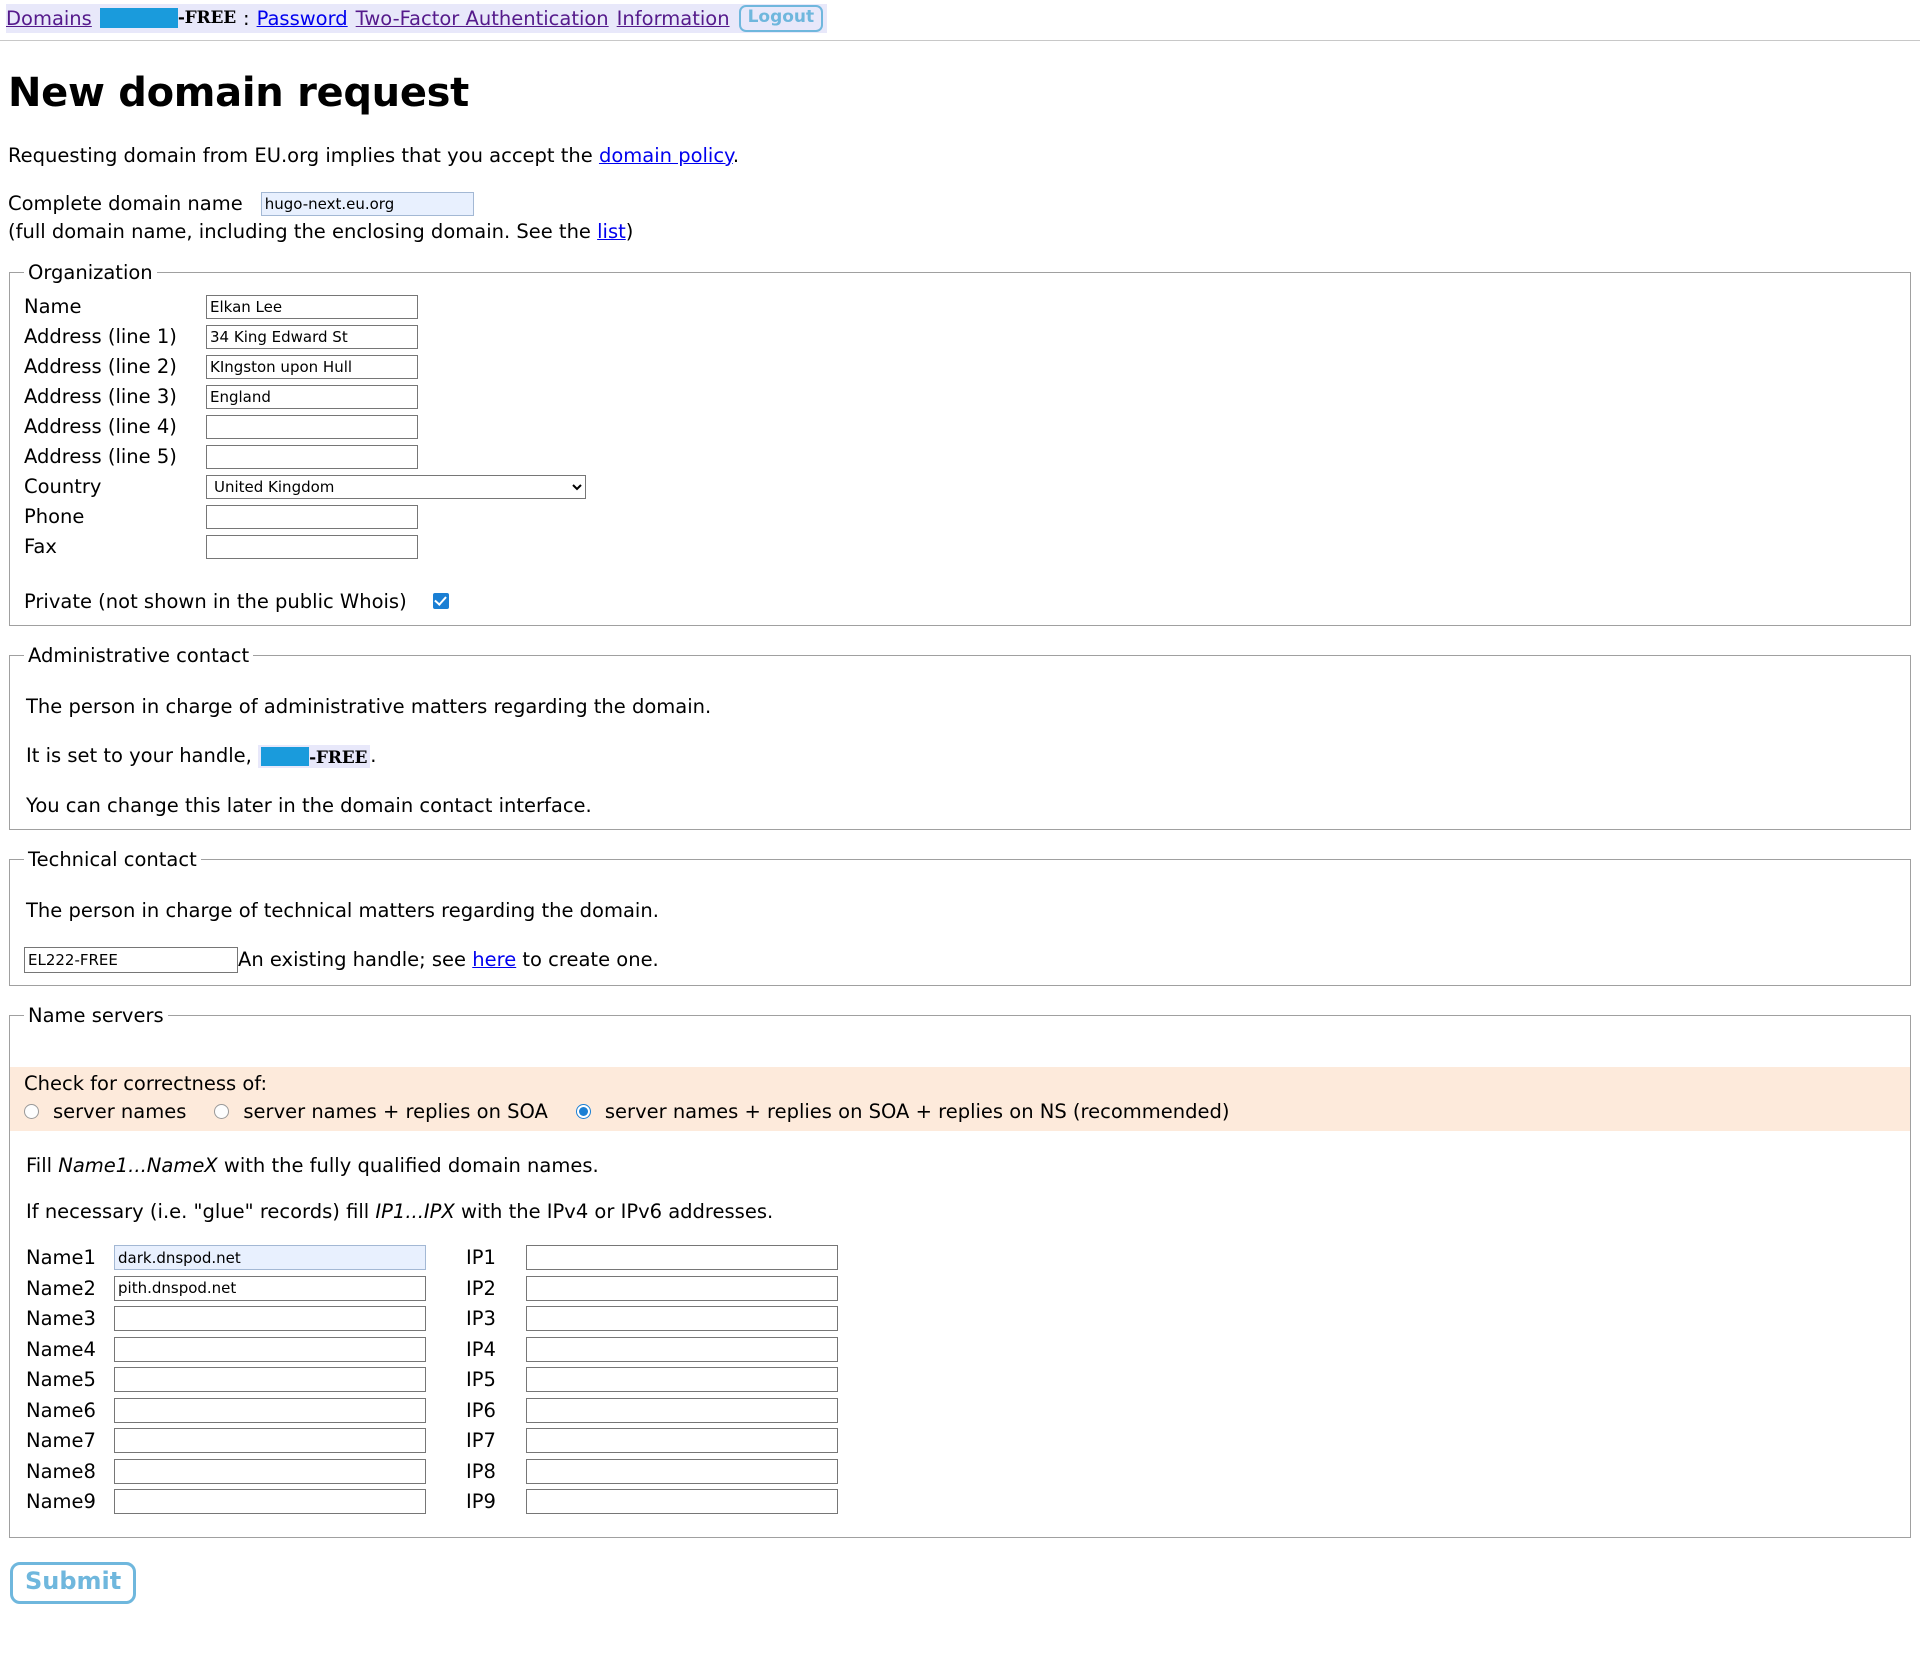 Image resolution: width=1920 pixels, height=1661 pixels. I want to click on ns-label-1: Name1, so click(61, 1258).